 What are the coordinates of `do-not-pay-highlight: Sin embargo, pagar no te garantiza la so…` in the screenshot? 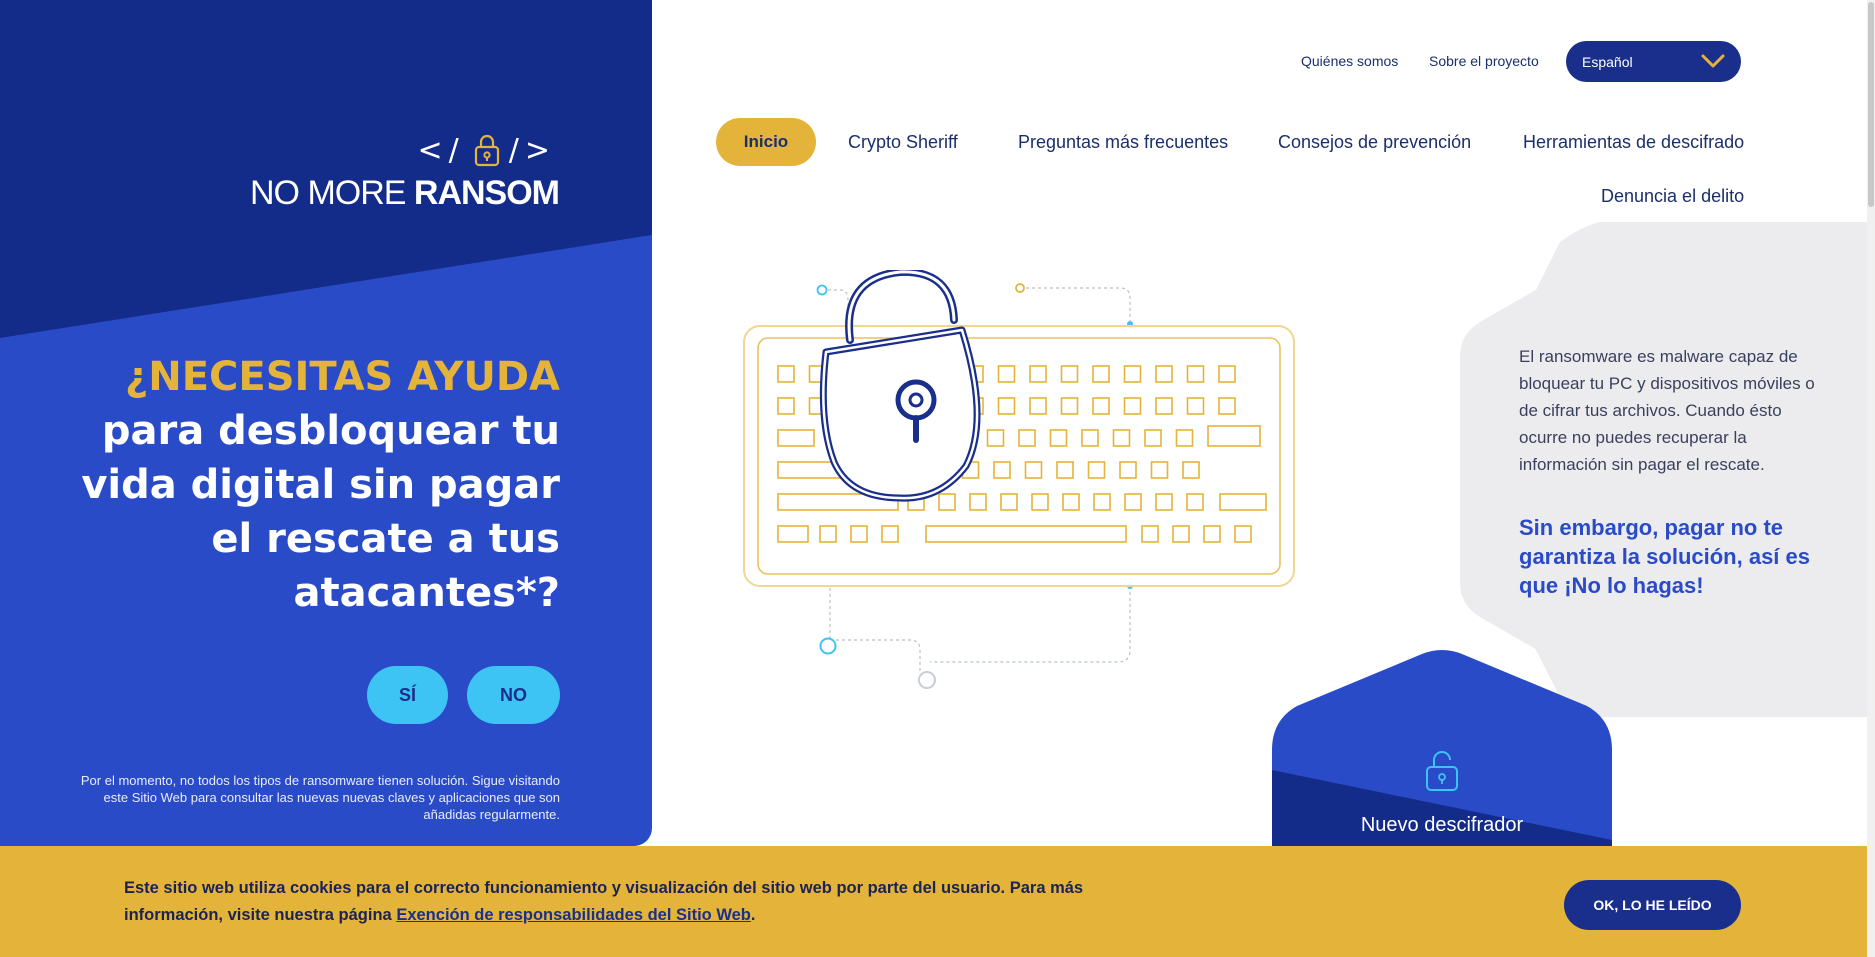 It's located at (1664, 556).